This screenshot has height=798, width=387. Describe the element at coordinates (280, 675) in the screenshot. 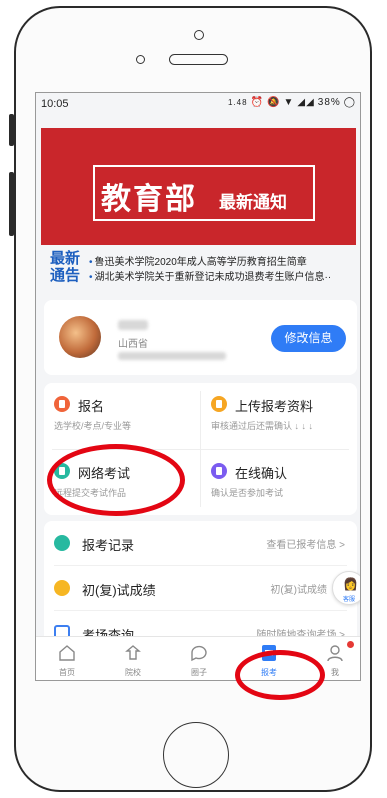

I see `annotation-circle-apply-tab` at that location.